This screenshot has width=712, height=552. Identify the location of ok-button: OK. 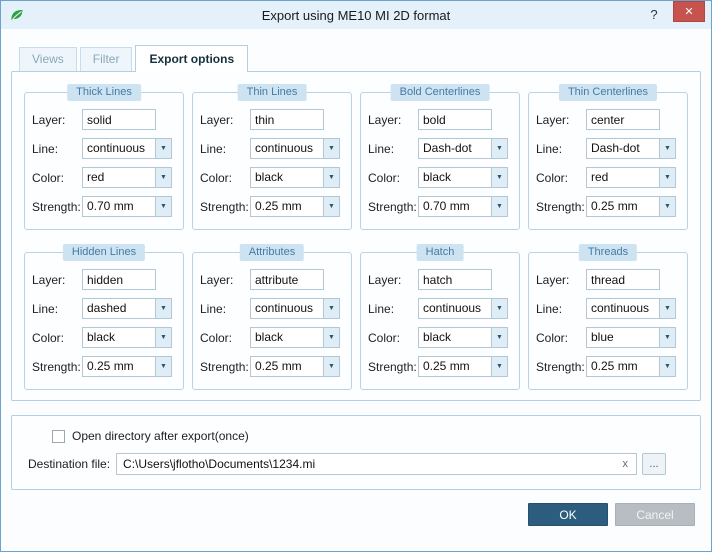
(568, 514).